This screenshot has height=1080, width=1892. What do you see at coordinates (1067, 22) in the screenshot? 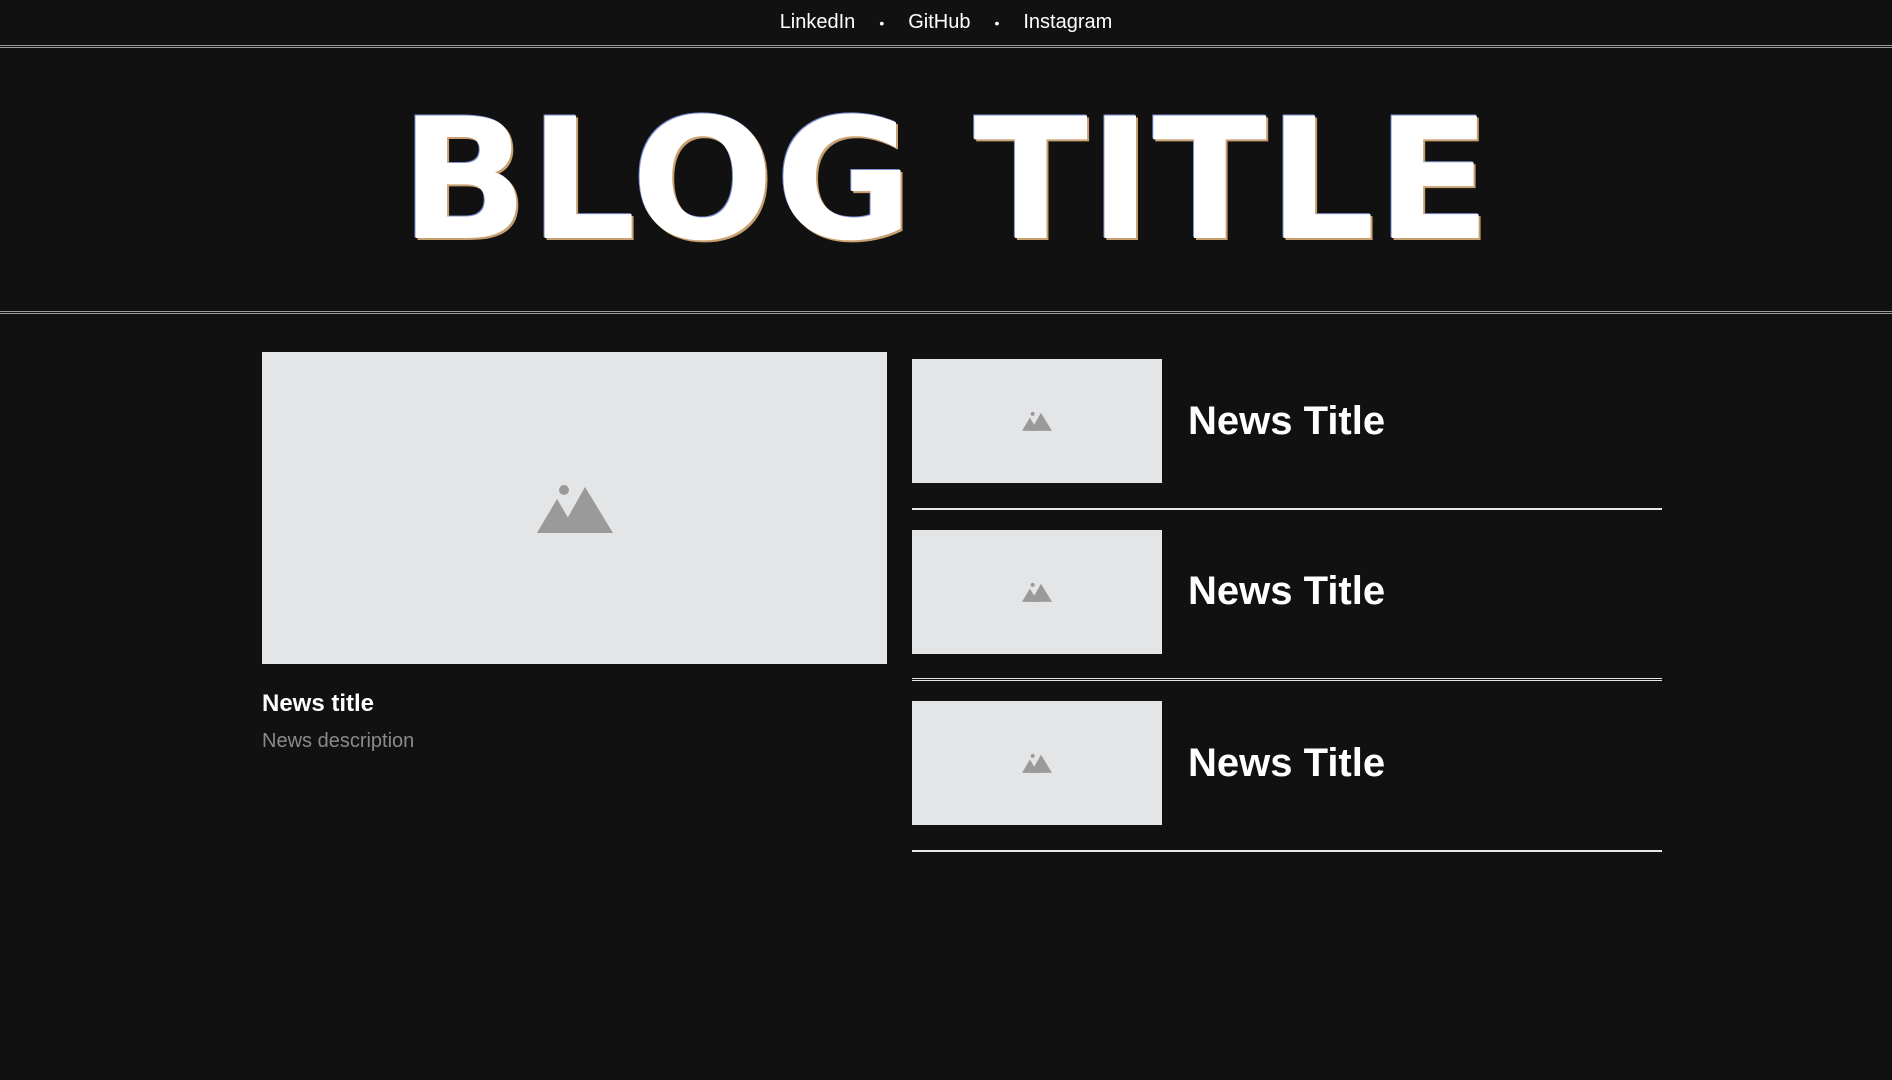
I see `nav-link-instagram: Instagram` at bounding box center [1067, 22].